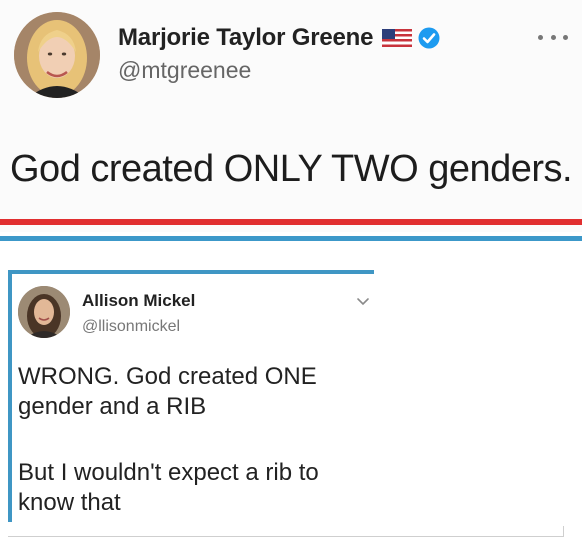 The image size is (582, 544). I want to click on tweet-text-line: But I wouldn't expect a rib to, so click(168, 472).